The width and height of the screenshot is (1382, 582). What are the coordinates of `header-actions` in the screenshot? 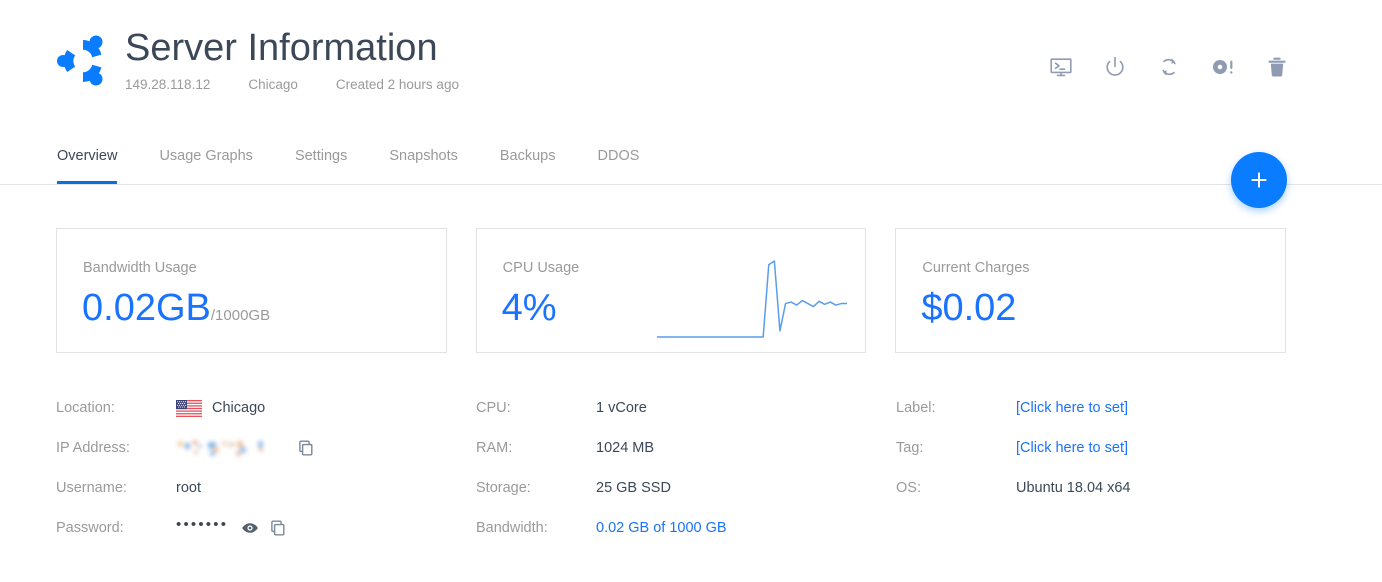 It's located at (1169, 67).